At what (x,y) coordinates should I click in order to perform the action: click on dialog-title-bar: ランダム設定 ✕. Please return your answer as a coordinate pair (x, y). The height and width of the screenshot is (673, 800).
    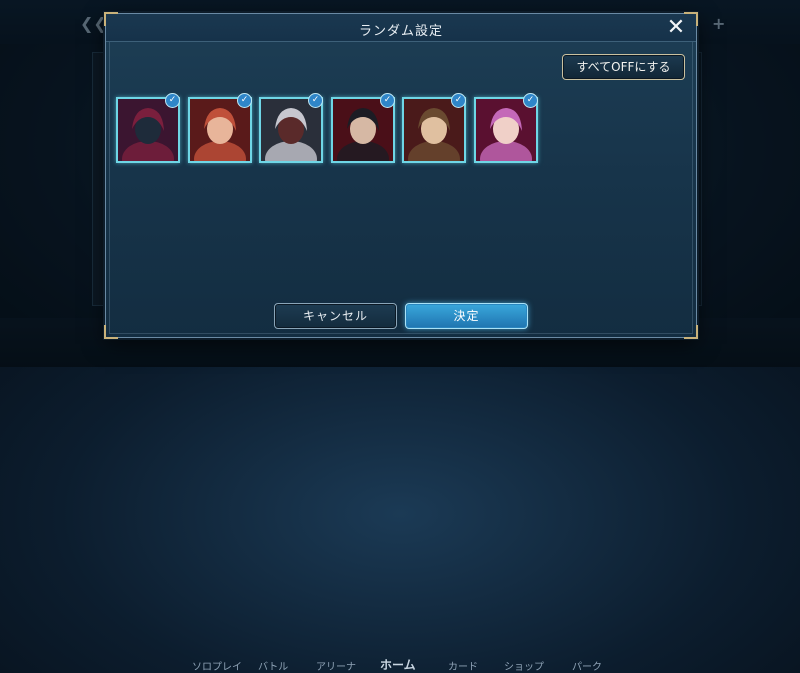
    Looking at the image, I should click on (401, 28).